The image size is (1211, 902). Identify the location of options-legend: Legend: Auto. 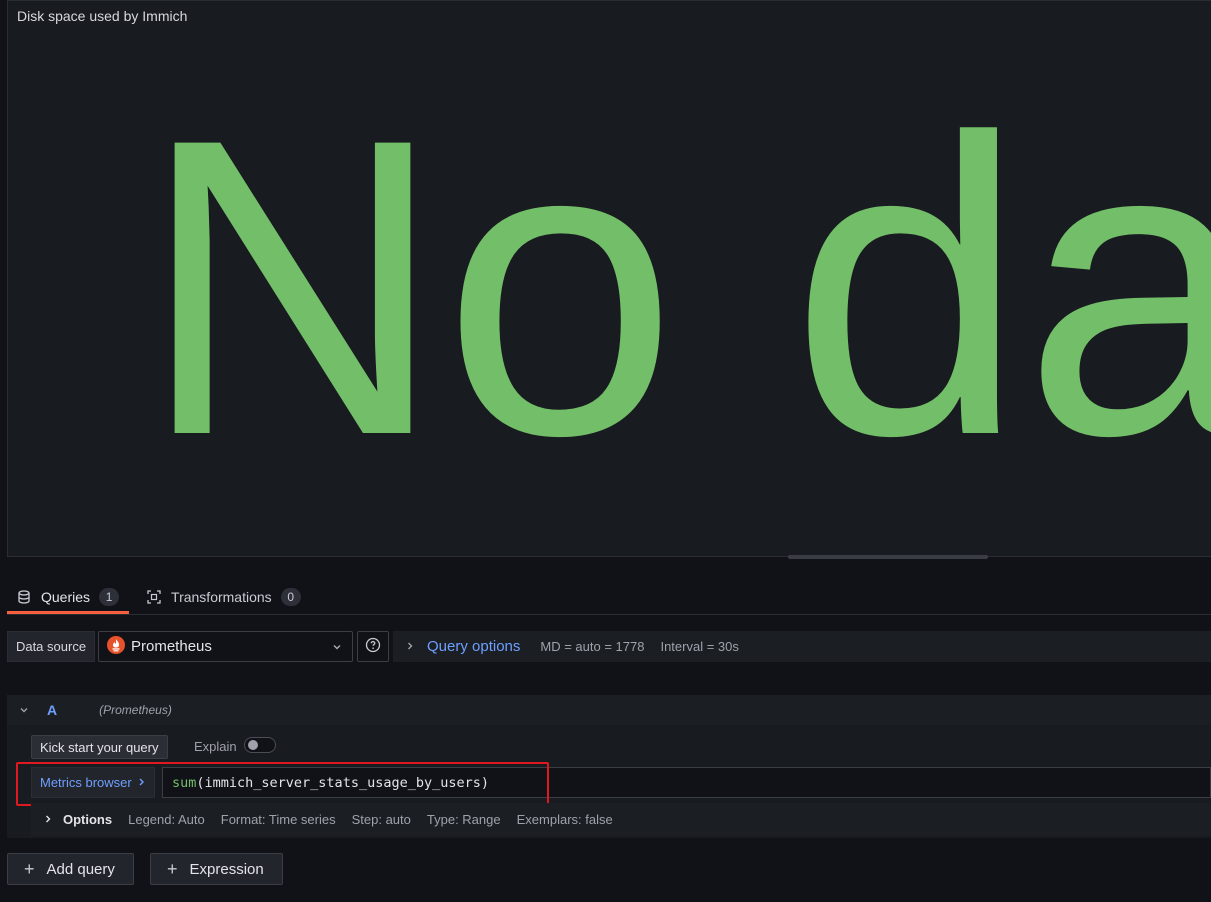
(166, 819).